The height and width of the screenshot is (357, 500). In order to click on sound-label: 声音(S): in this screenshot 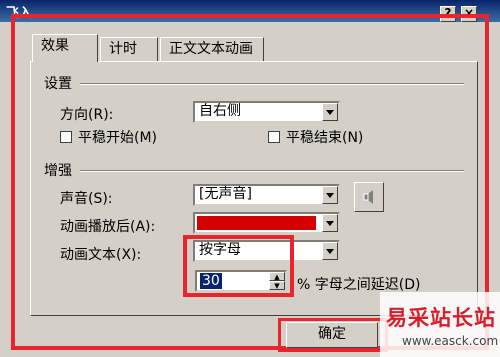, I will do `click(86, 199)`.